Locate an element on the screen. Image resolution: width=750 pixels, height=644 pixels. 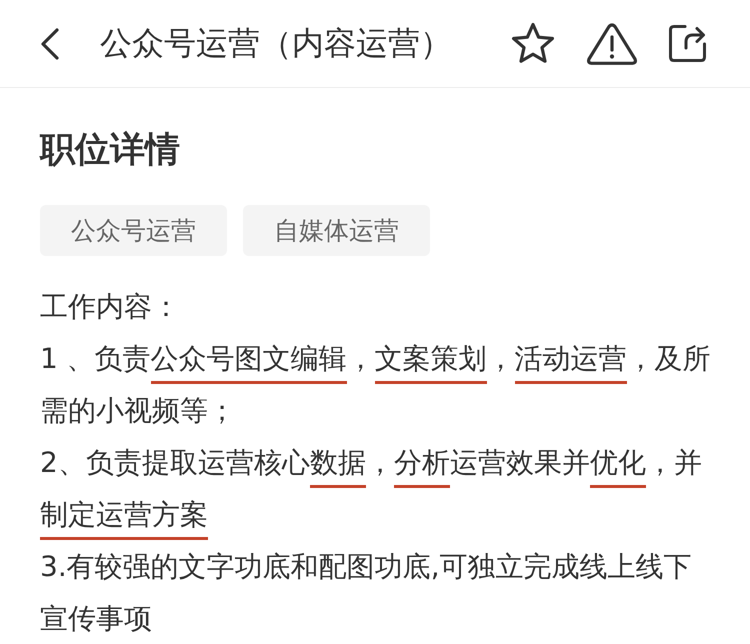
back-button is located at coordinates (50, 44).